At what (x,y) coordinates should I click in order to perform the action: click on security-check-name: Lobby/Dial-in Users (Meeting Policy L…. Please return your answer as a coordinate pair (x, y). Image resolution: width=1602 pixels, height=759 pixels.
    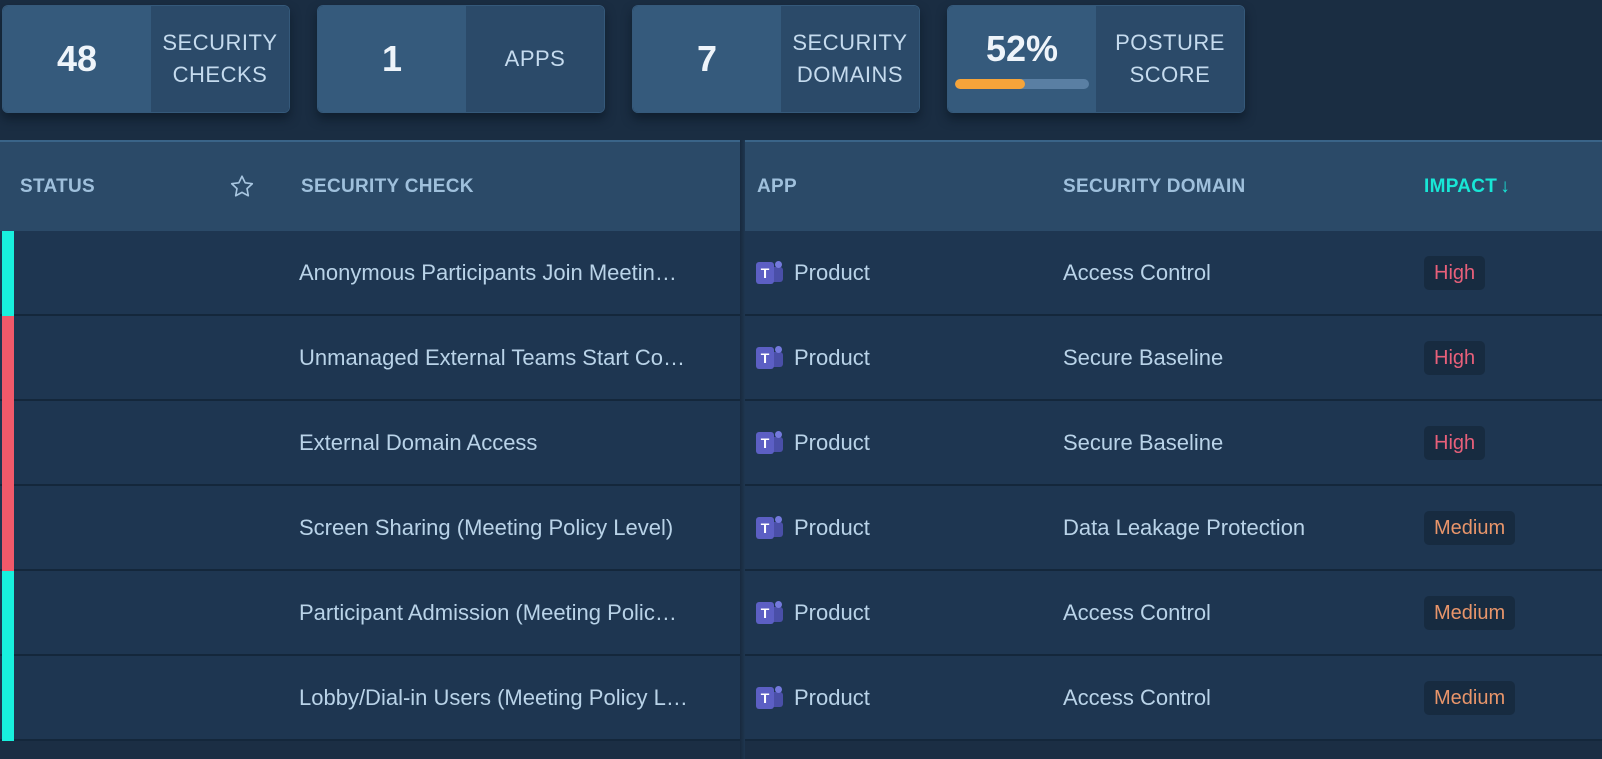
    Looking at the image, I should click on (493, 697).